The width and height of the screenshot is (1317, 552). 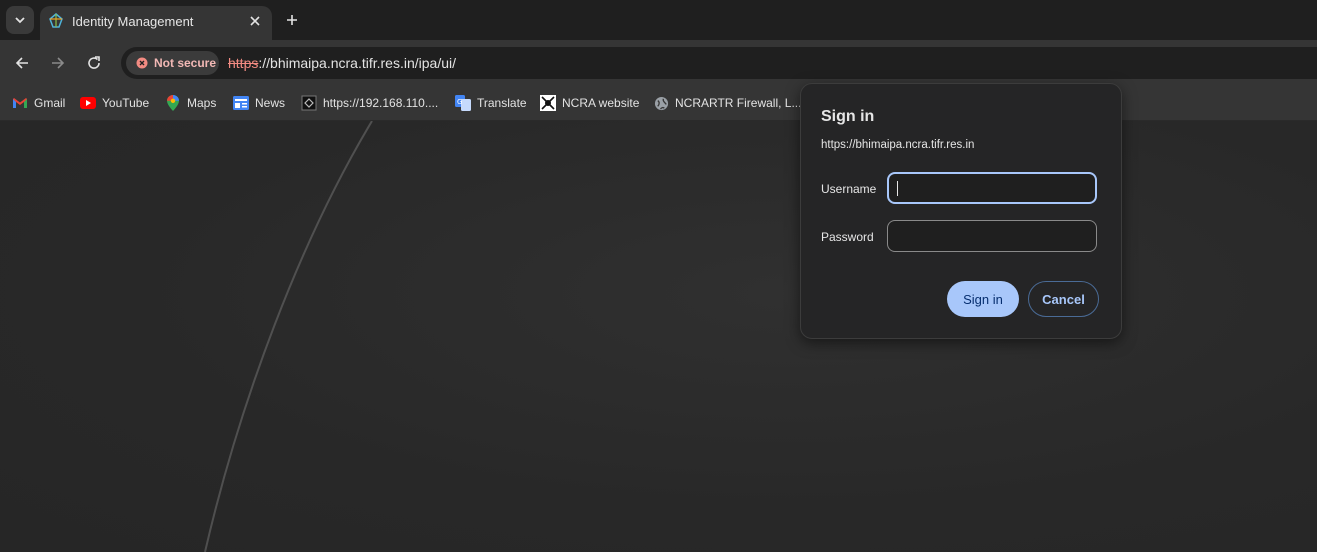 I want to click on tab-search-button, so click(x=20, y=20).